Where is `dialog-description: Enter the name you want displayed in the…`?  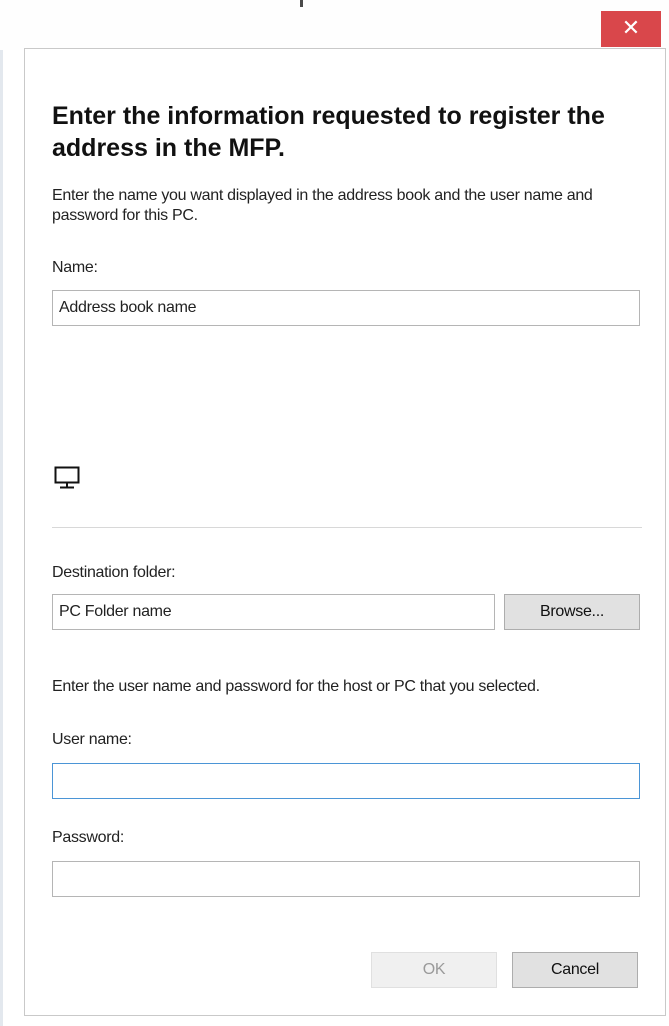
dialog-description: Enter the name you want displayed in the… is located at coordinates (322, 205).